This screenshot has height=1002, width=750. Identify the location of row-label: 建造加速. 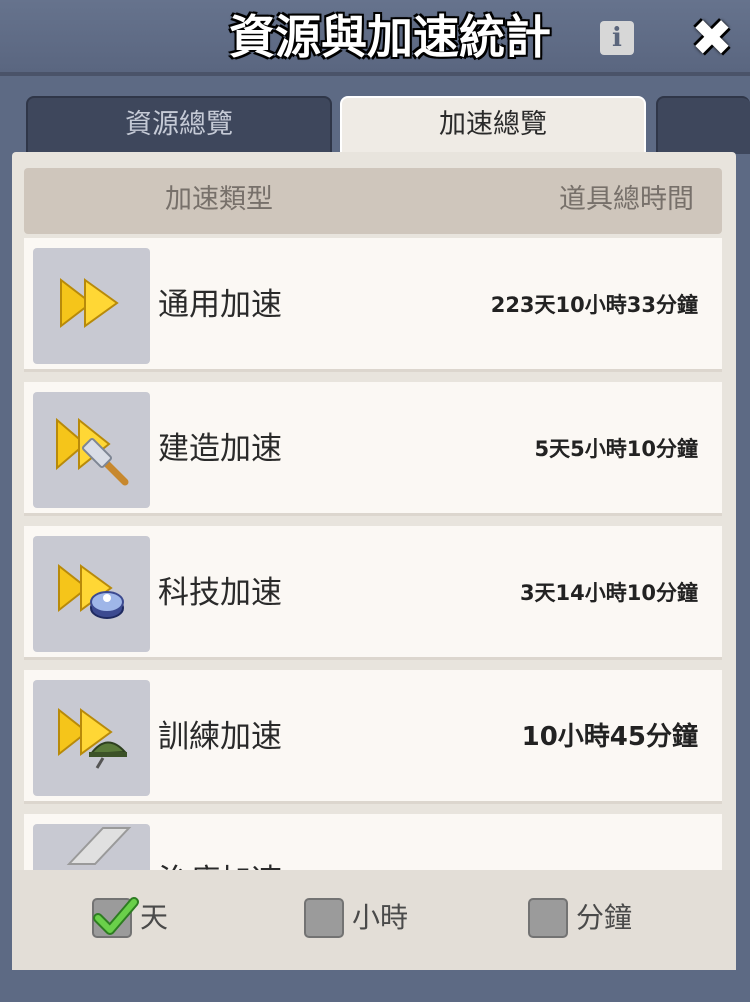
(220, 449).